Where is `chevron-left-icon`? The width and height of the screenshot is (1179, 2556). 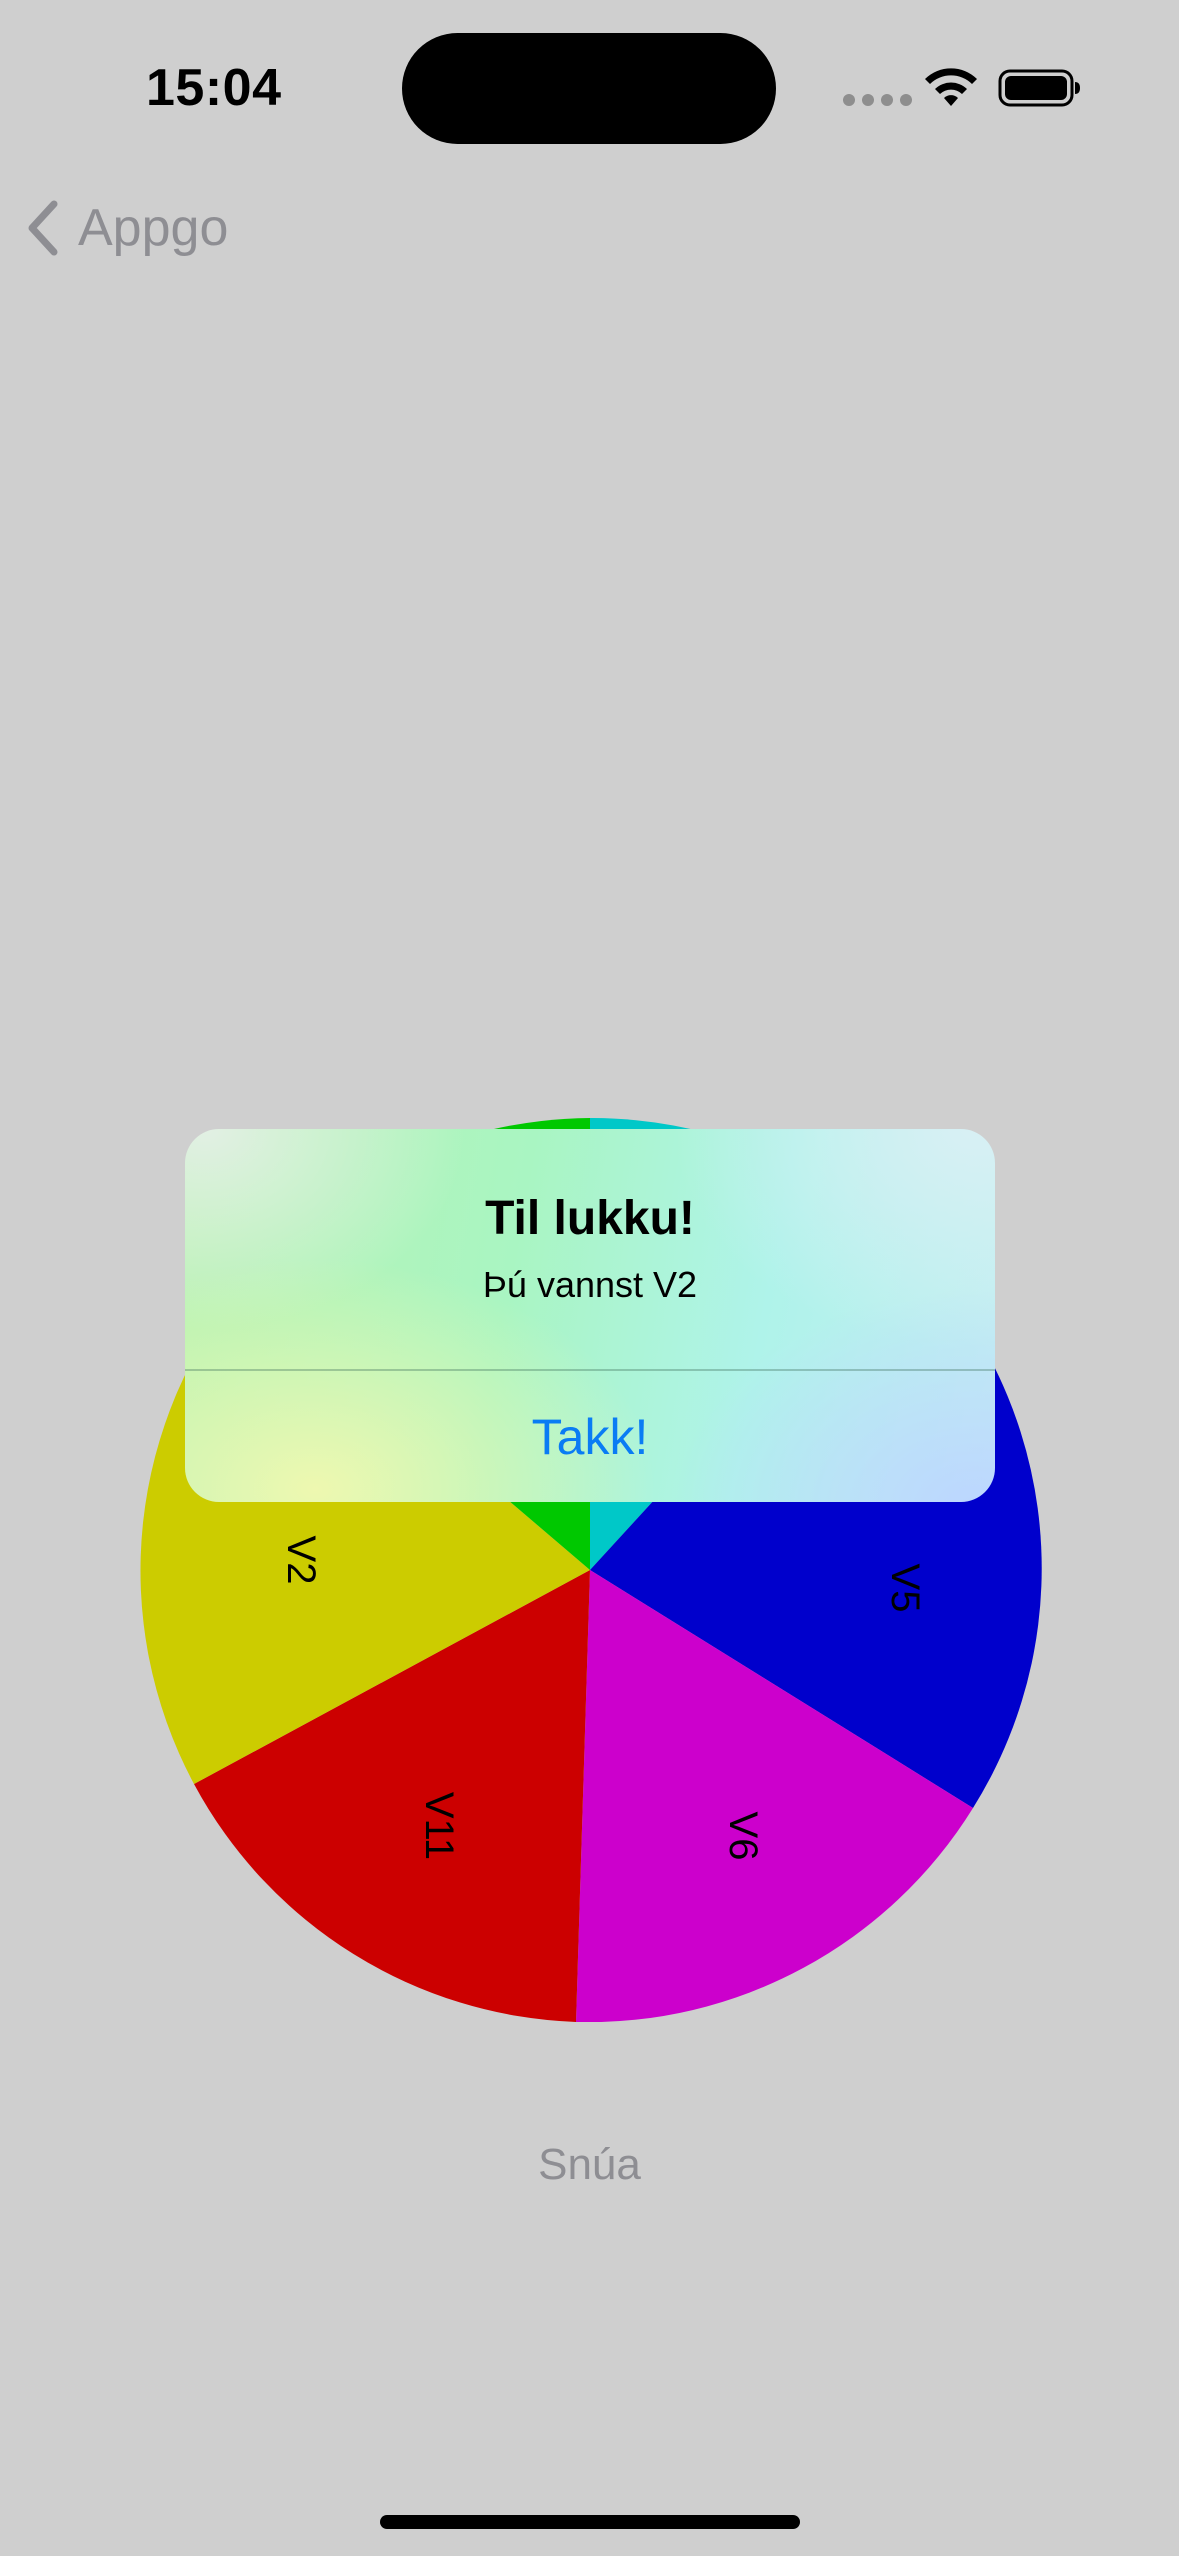 chevron-left-icon is located at coordinates (43, 228).